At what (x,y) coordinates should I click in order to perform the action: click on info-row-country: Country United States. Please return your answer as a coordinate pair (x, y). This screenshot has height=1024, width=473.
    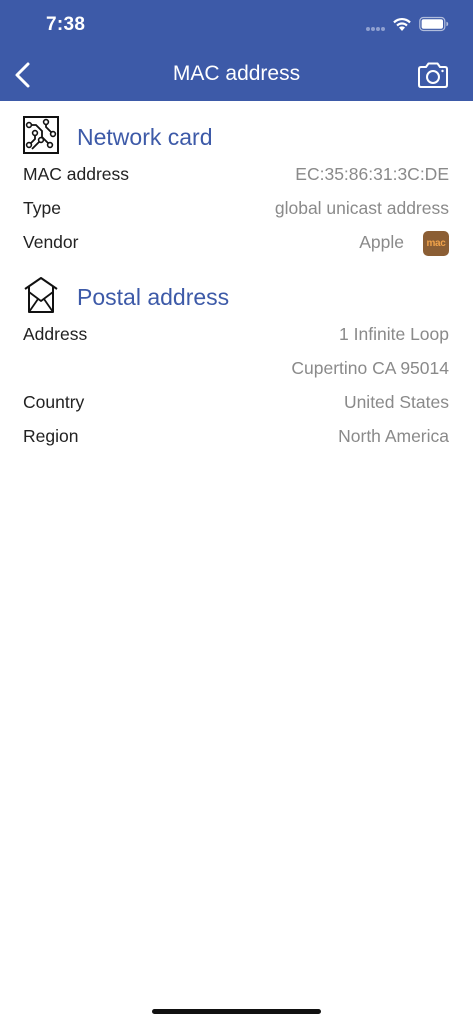
    Looking at the image, I should click on (236, 403).